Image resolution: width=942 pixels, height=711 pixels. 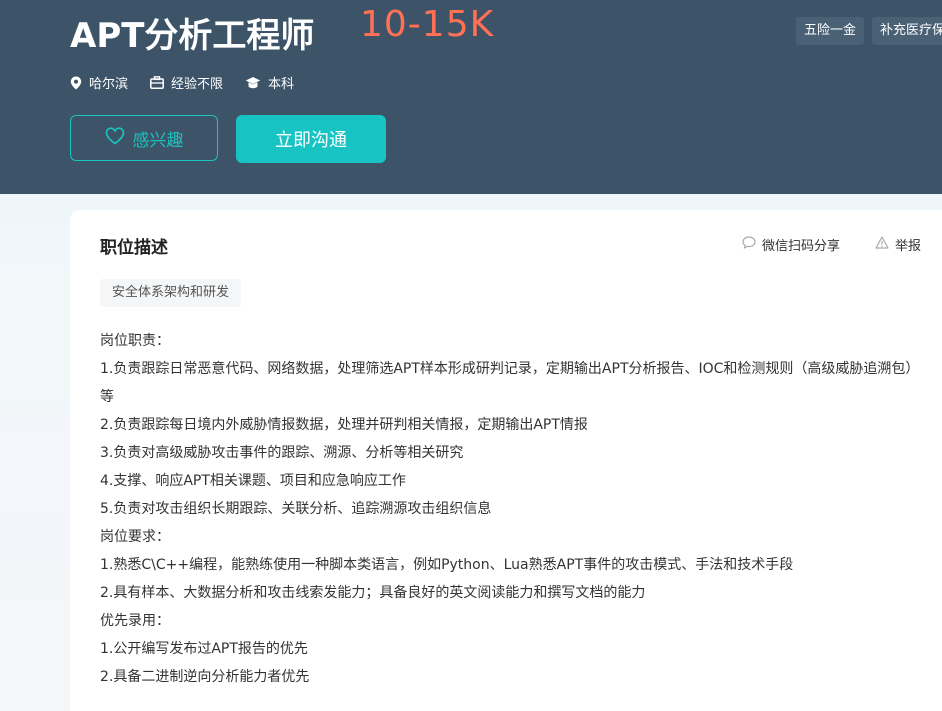 What do you see at coordinates (281, 84) in the screenshot?
I see `education-text: 本科` at bounding box center [281, 84].